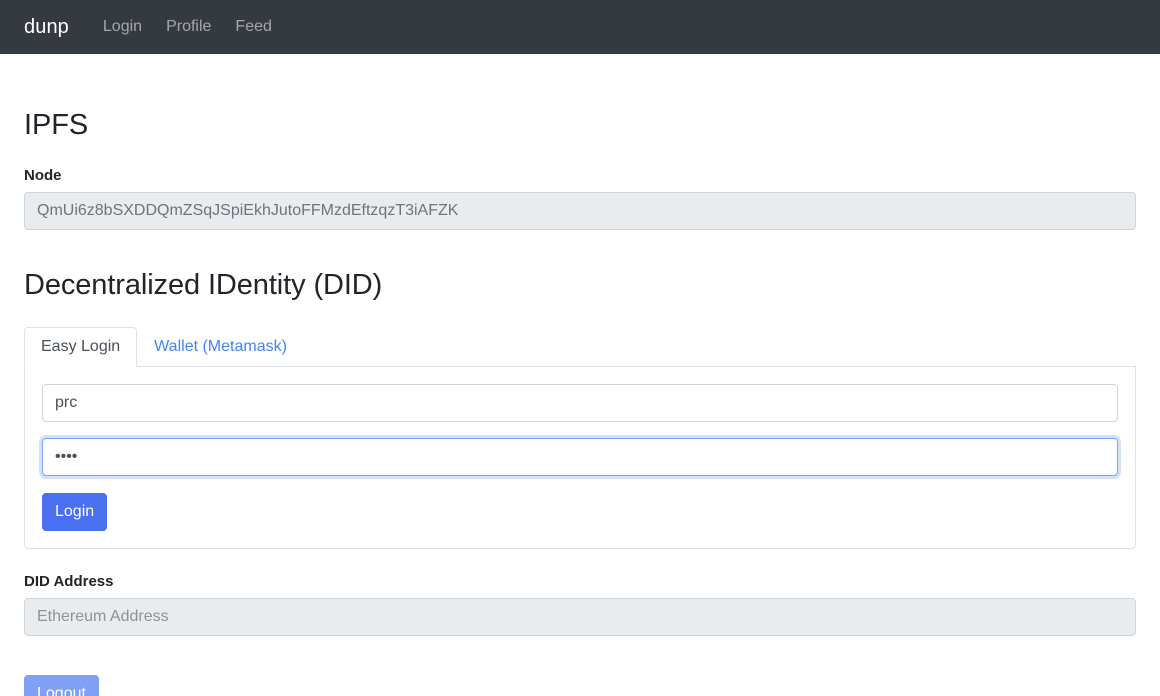 The width and height of the screenshot is (1160, 696). What do you see at coordinates (580, 616) in the screenshot?
I see `did-address-input` at bounding box center [580, 616].